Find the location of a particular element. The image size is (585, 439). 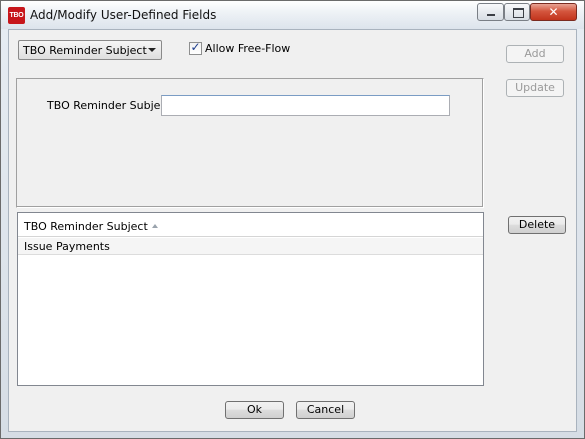

field-type-dropdown: TBO Reminder Subject is located at coordinates (90, 50).